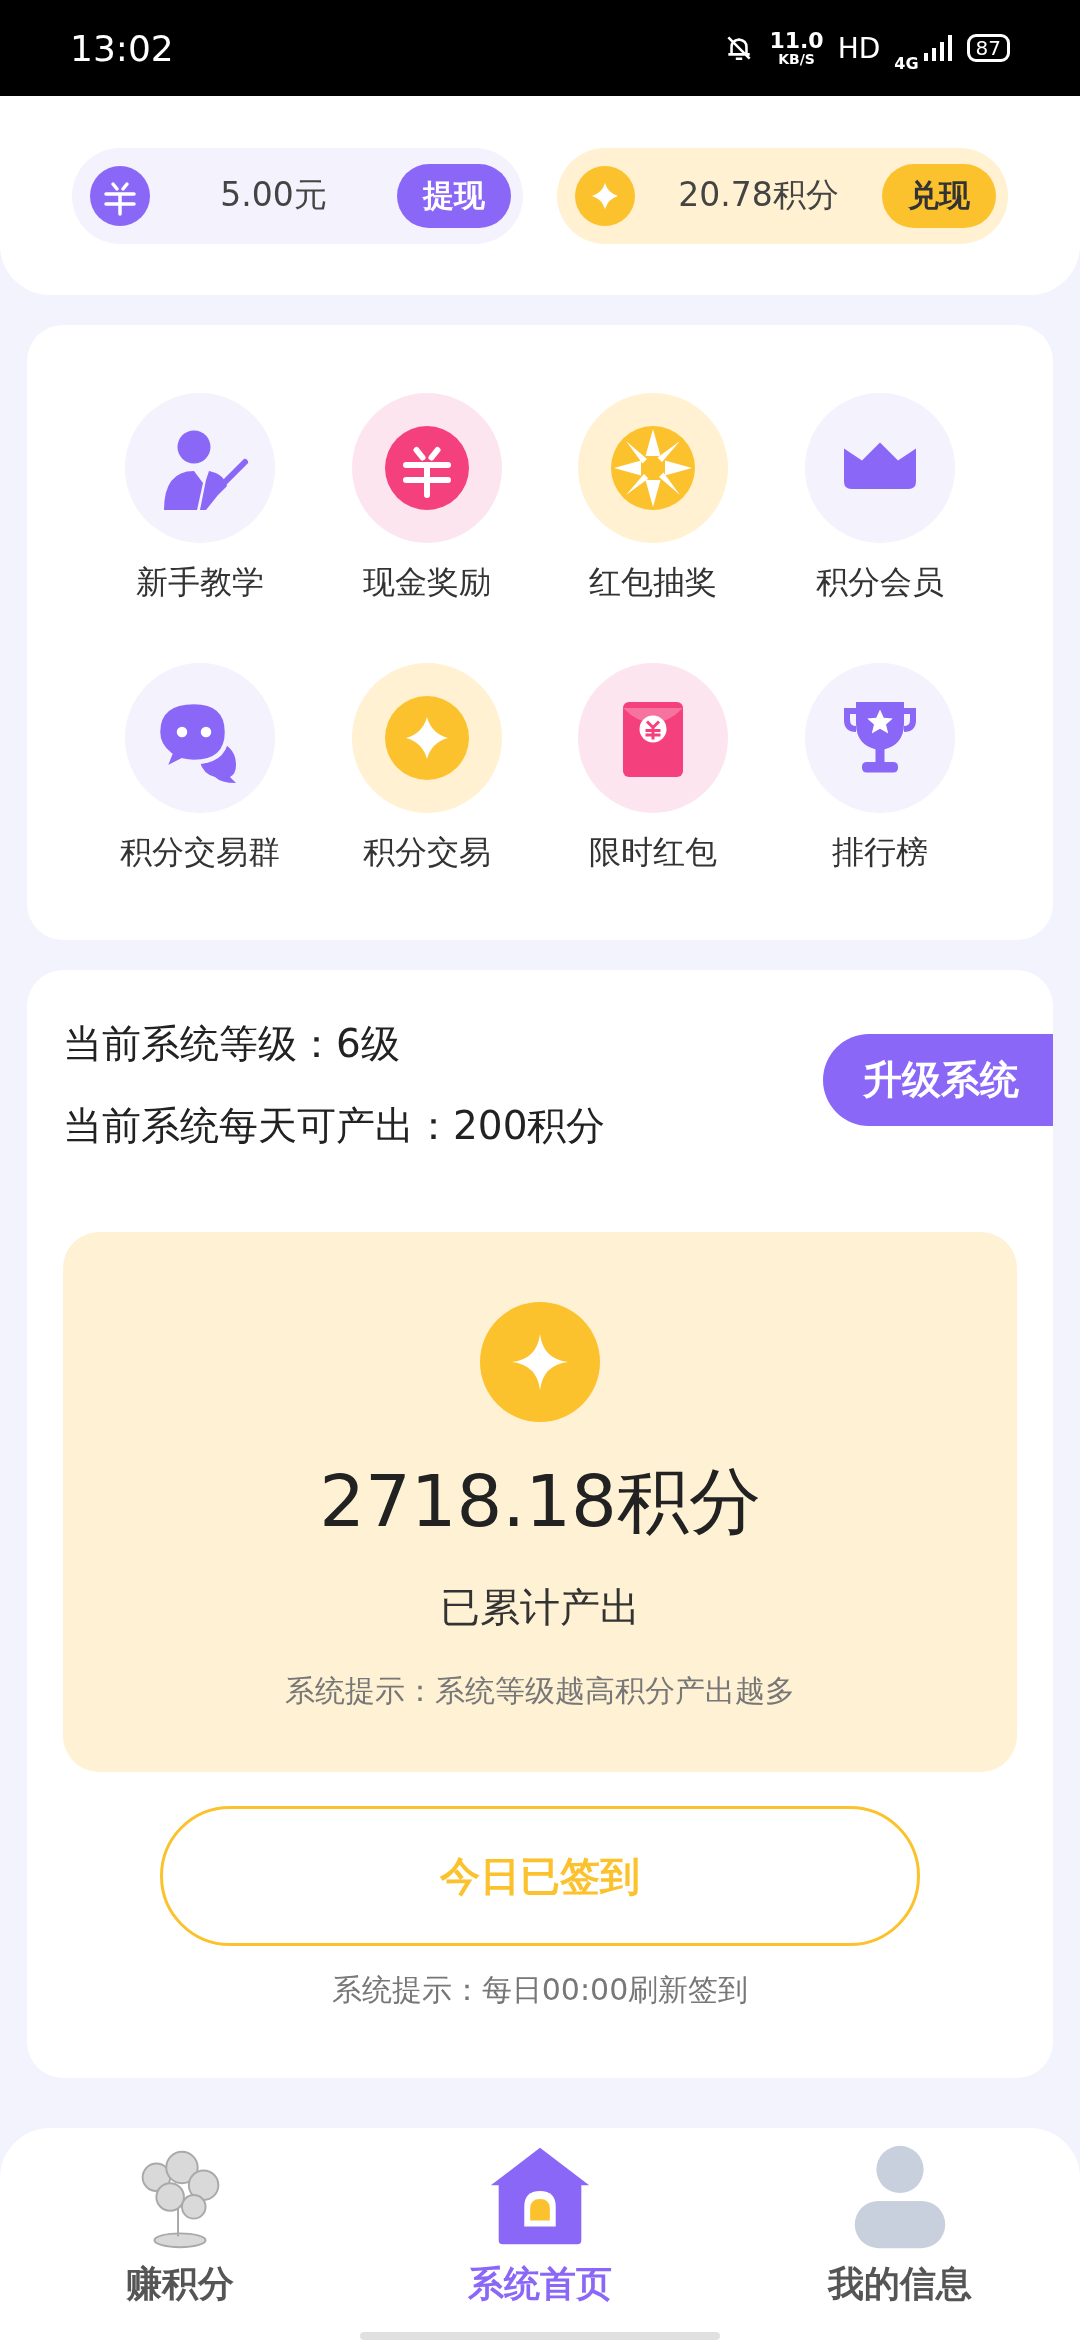 The width and height of the screenshot is (1080, 2340). I want to click on daily-output-text: 当前系统每天可产出：200积分, so click(334, 1126).